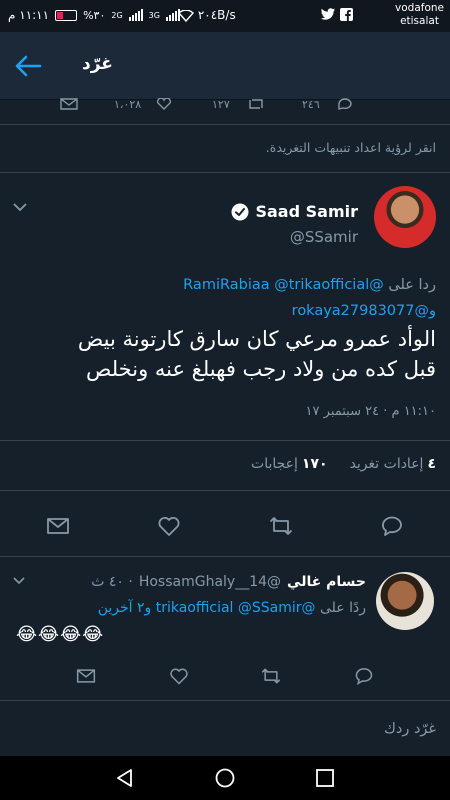 This screenshot has width=450, height=800. I want to click on others-link: و٢ آخرين, so click(125, 608).